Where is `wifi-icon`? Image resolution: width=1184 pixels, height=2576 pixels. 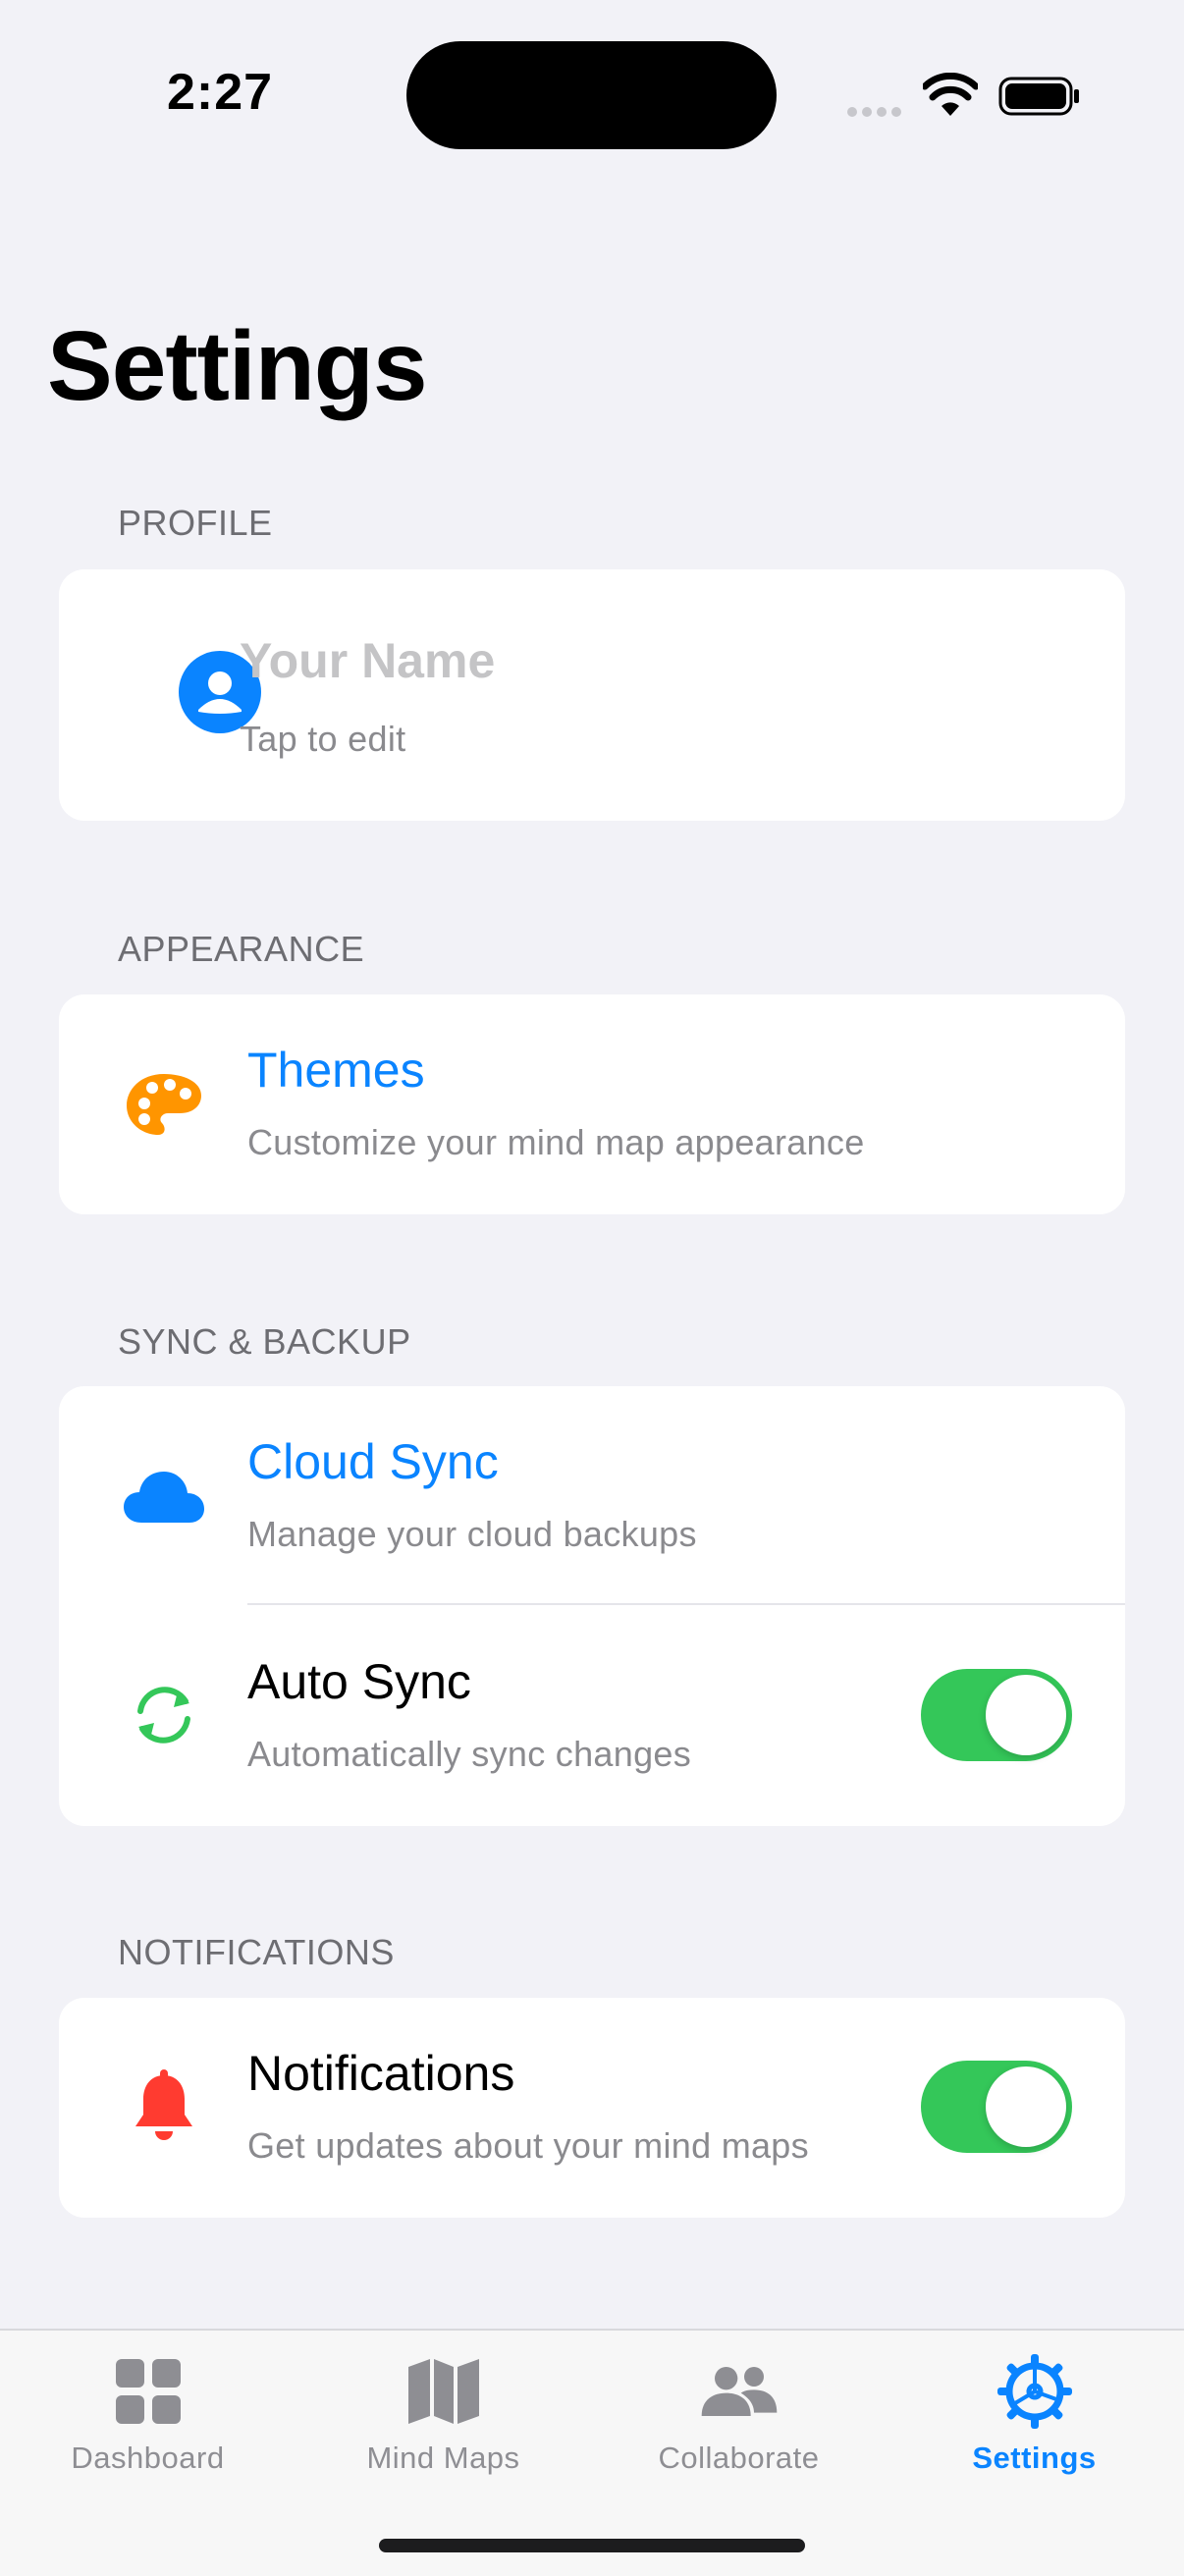 wifi-icon is located at coordinates (950, 94).